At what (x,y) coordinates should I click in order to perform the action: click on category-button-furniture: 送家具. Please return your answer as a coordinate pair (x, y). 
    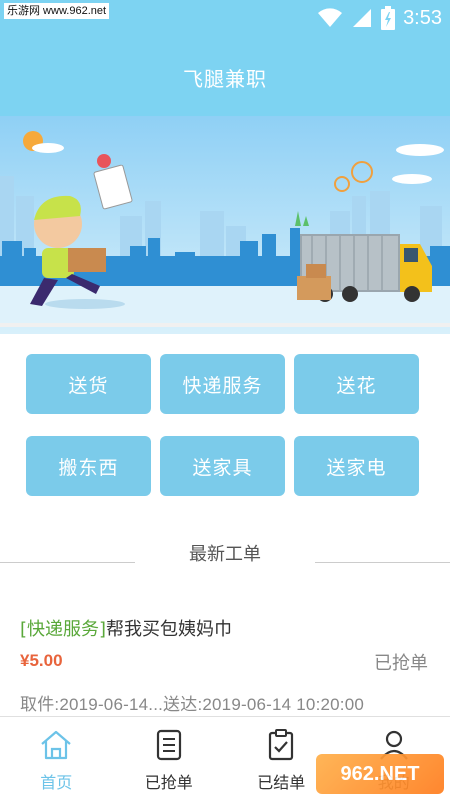
    Looking at the image, I should click on (222, 466).